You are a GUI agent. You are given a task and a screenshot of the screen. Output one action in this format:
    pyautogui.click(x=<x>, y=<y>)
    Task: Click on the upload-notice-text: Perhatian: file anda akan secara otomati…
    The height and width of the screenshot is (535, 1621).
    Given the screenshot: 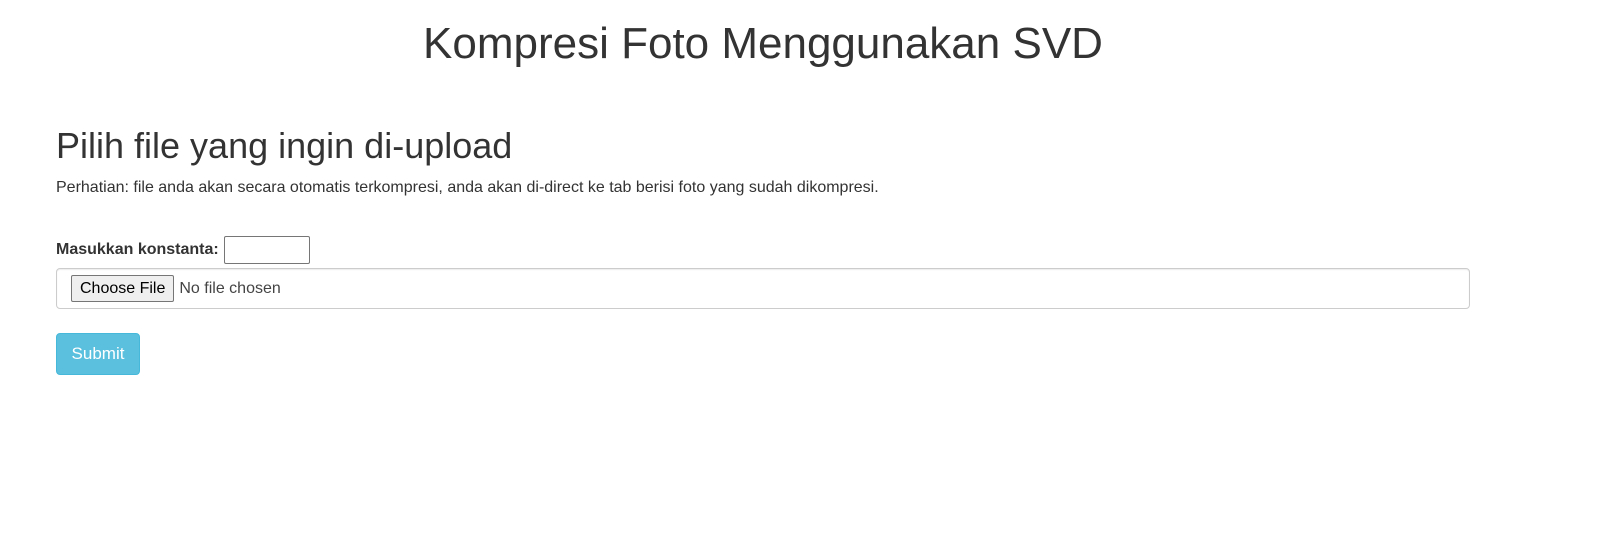 What is the action you would take?
    pyautogui.click(x=467, y=187)
    